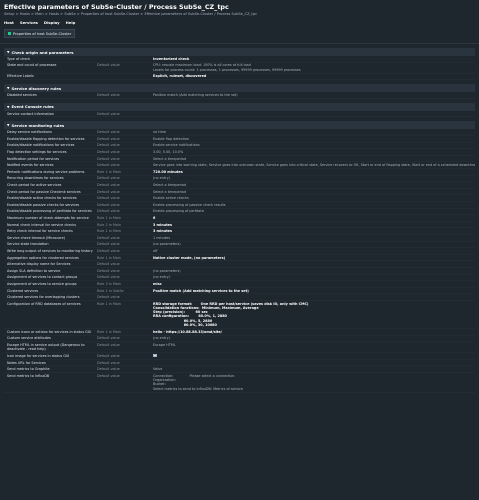 The image size is (479, 500). What do you see at coordinates (50, 152) in the screenshot?
I see `parameter-label: Flap detection settings for services` at bounding box center [50, 152].